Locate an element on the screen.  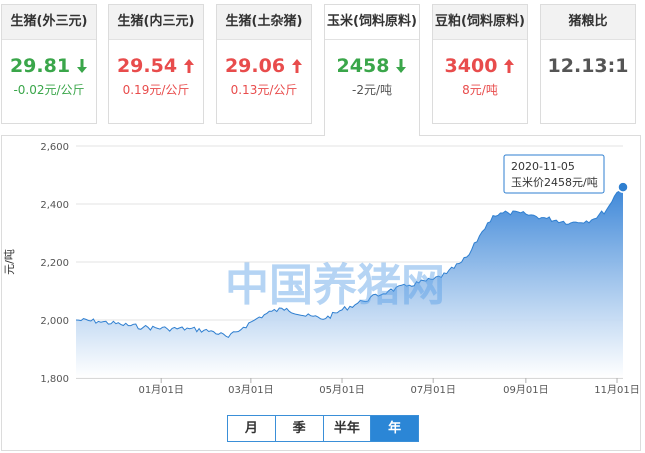
y-tick-label: 1,800 is located at coordinates (54, 379).